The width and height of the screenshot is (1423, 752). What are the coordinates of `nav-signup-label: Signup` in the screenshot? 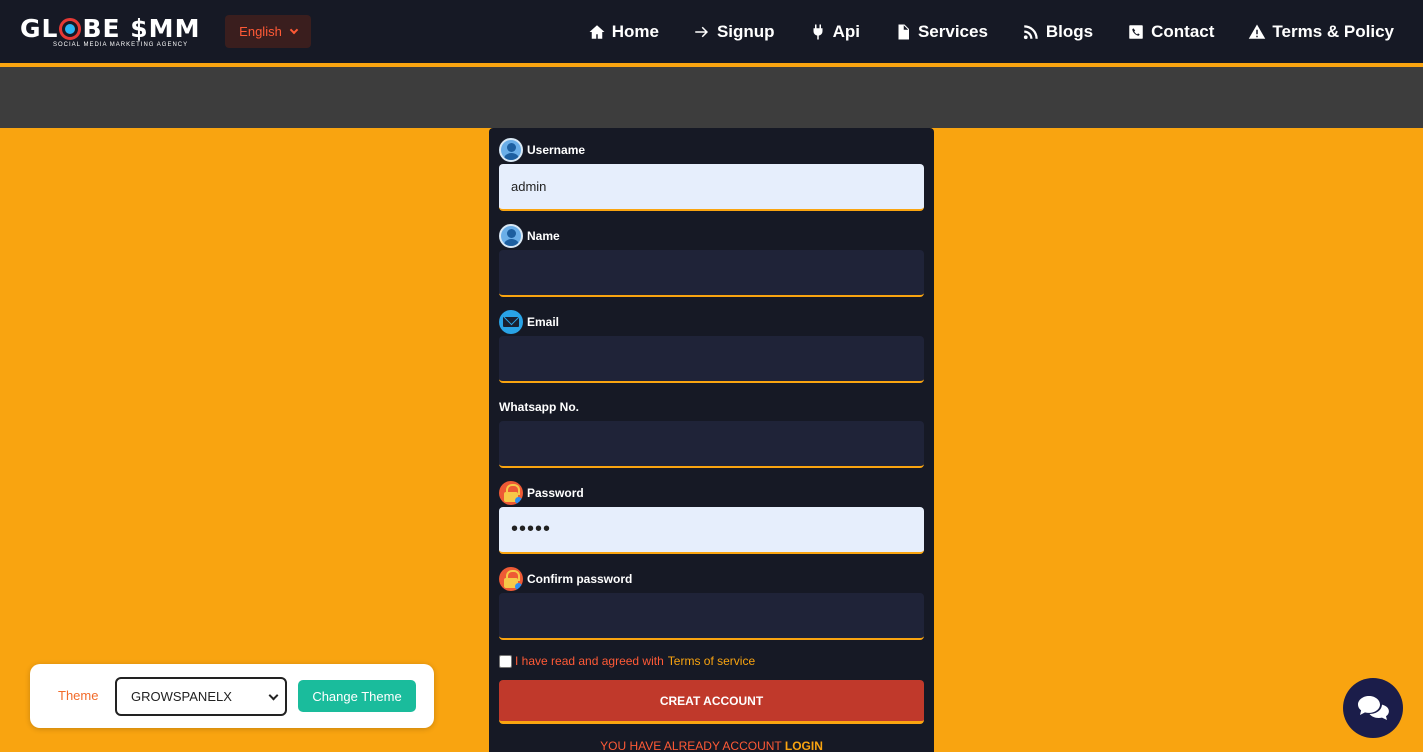 It's located at (745, 31).